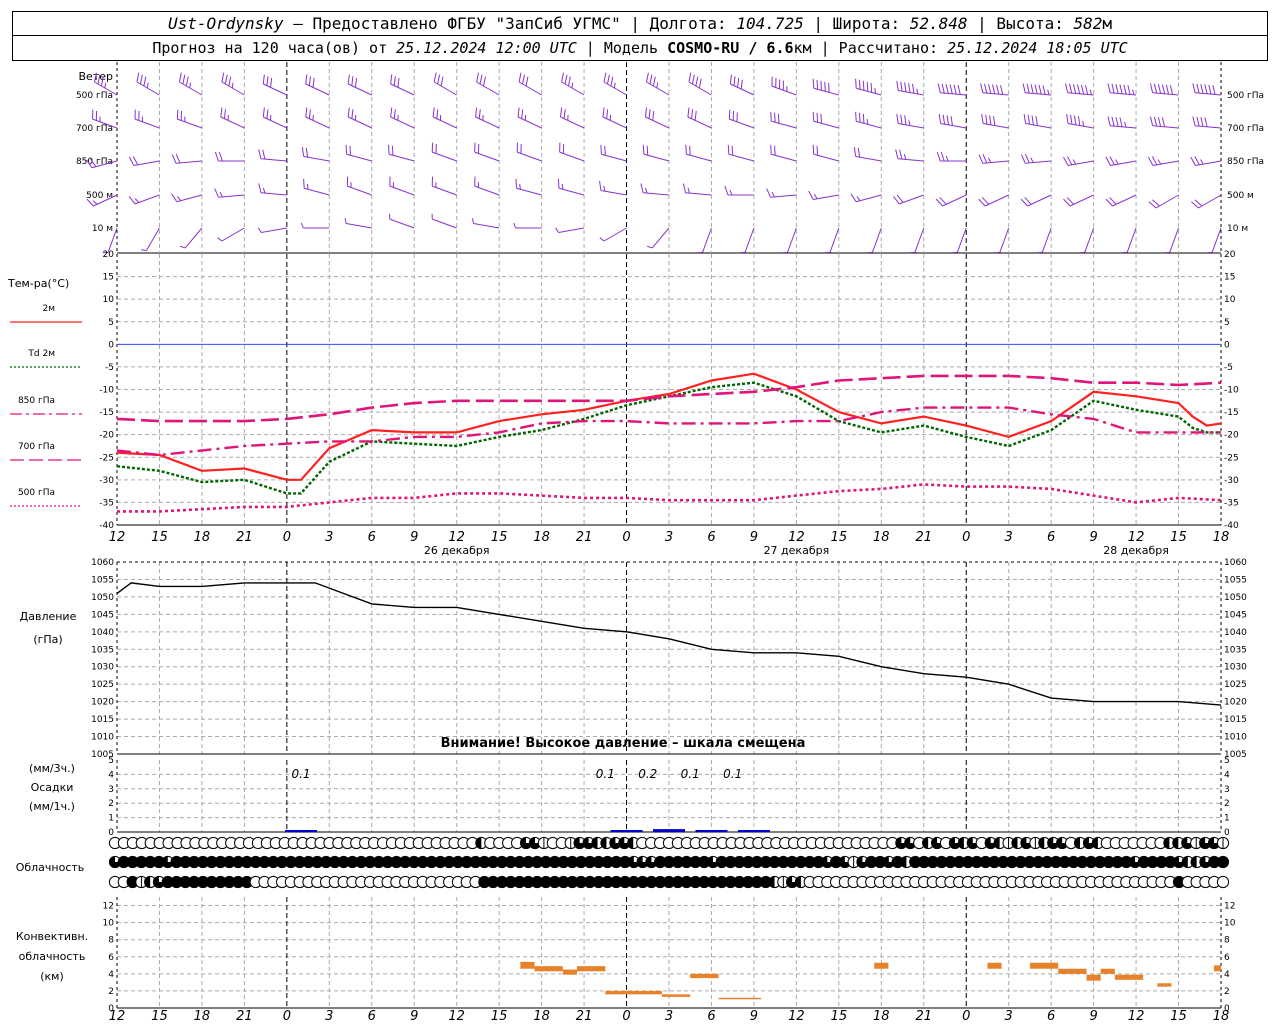  Describe the element at coordinates (1235, 650) in the screenshot. I see `pressure-tick-label: 1035` at that location.